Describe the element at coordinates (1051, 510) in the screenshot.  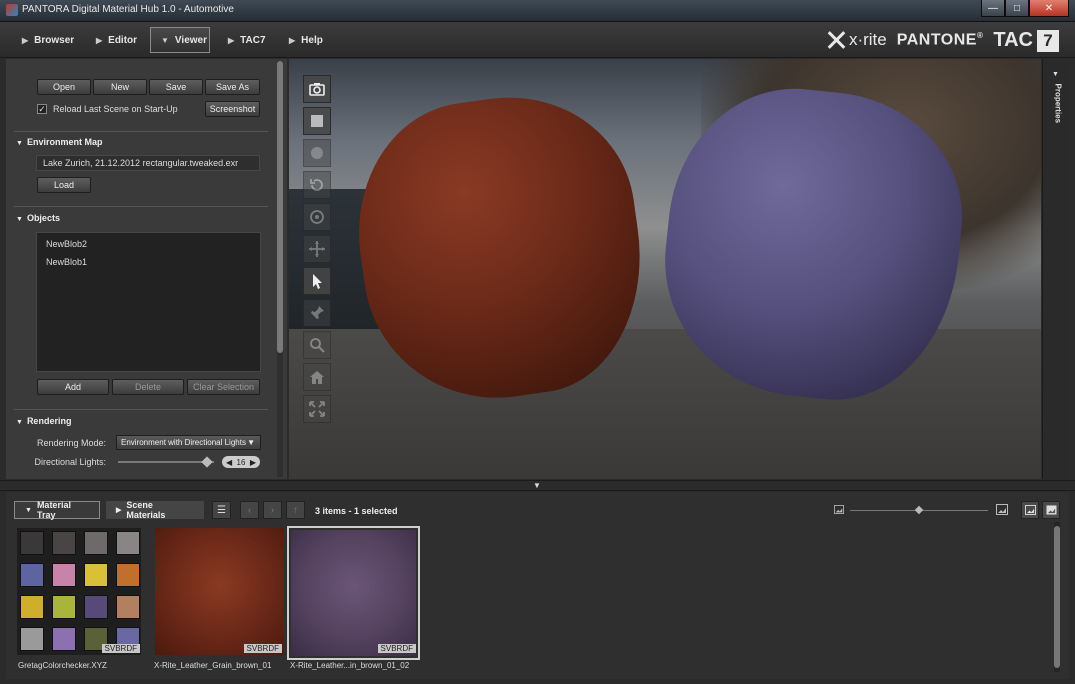
I see `rendered-view-icon` at that location.